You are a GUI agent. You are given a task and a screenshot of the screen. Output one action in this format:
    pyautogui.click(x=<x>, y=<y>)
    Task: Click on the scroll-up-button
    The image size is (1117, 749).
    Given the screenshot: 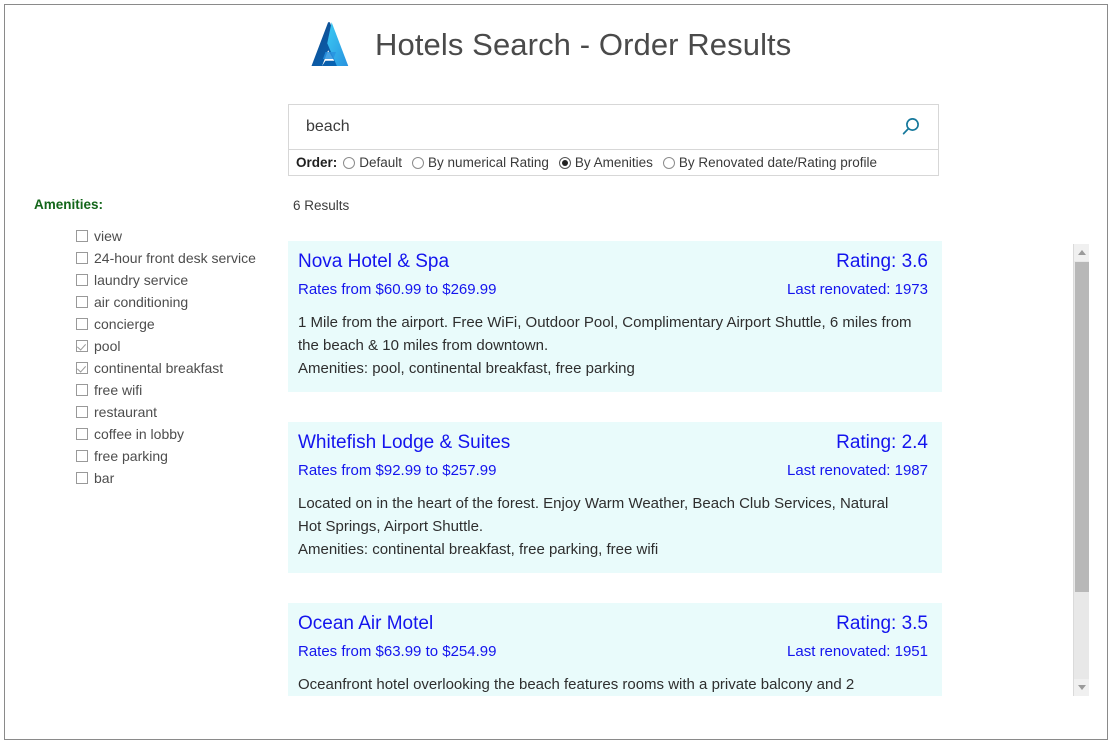 What is the action you would take?
    pyautogui.click(x=1081, y=252)
    